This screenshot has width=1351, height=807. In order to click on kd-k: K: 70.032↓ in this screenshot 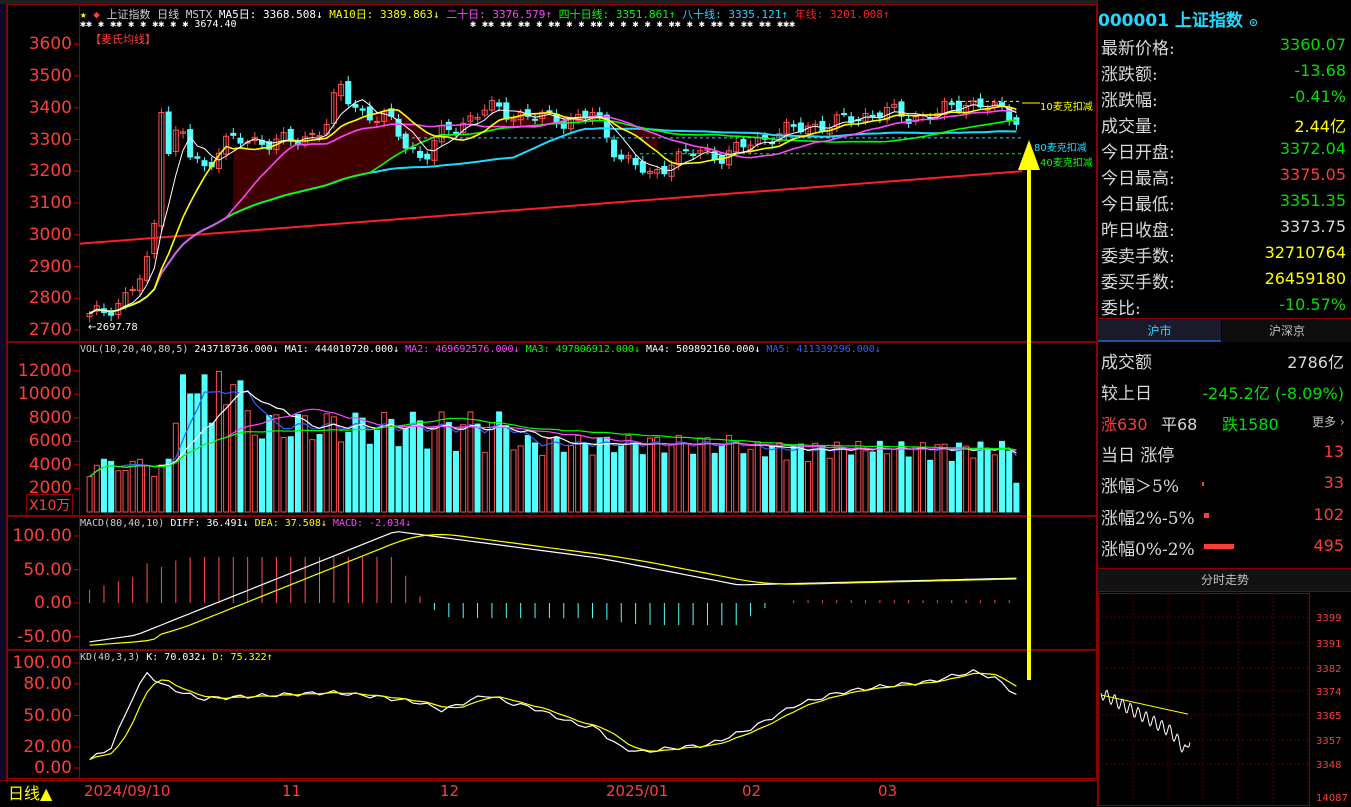, I will do `click(176, 657)`.